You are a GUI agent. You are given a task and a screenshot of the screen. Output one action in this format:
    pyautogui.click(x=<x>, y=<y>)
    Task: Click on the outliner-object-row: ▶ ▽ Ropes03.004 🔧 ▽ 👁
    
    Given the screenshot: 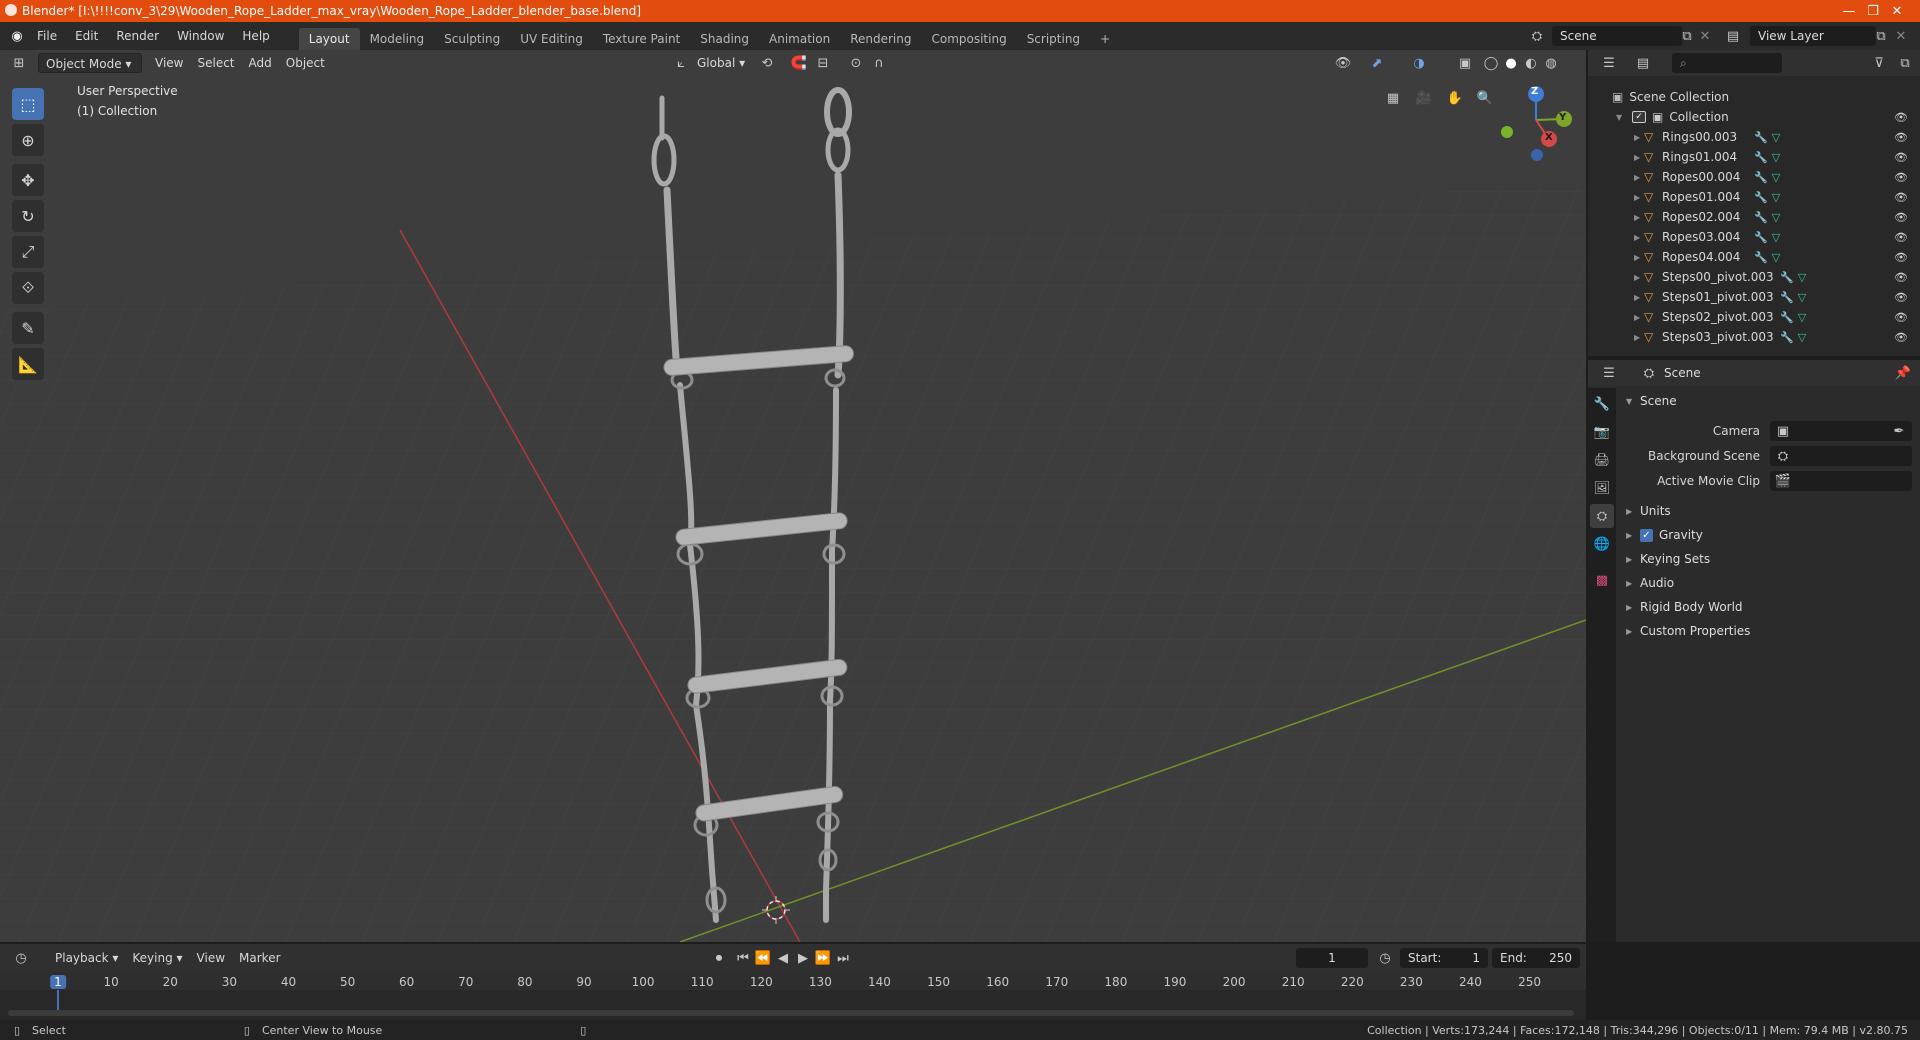 What is the action you would take?
    pyautogui.click(x=1754, y=237)
    